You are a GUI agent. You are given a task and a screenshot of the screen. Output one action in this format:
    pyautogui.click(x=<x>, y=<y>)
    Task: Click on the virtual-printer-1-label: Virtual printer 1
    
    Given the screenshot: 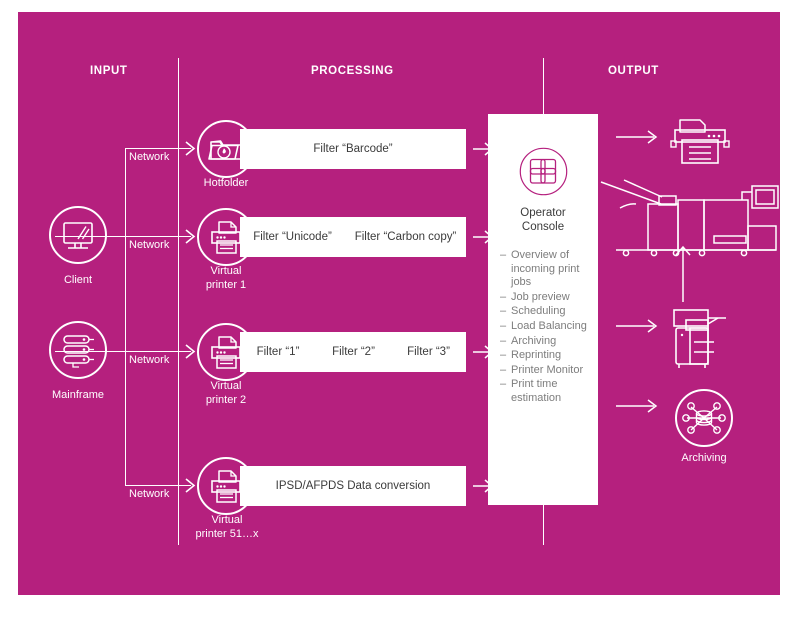 What is the action you would take?
    pyautogui.click(x=226, y=278)
    